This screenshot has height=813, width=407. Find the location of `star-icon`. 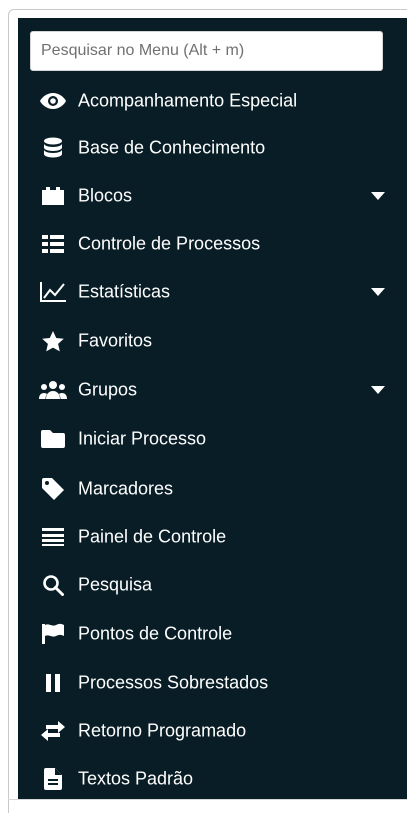

star-icon is located at coordinates (53, 341).